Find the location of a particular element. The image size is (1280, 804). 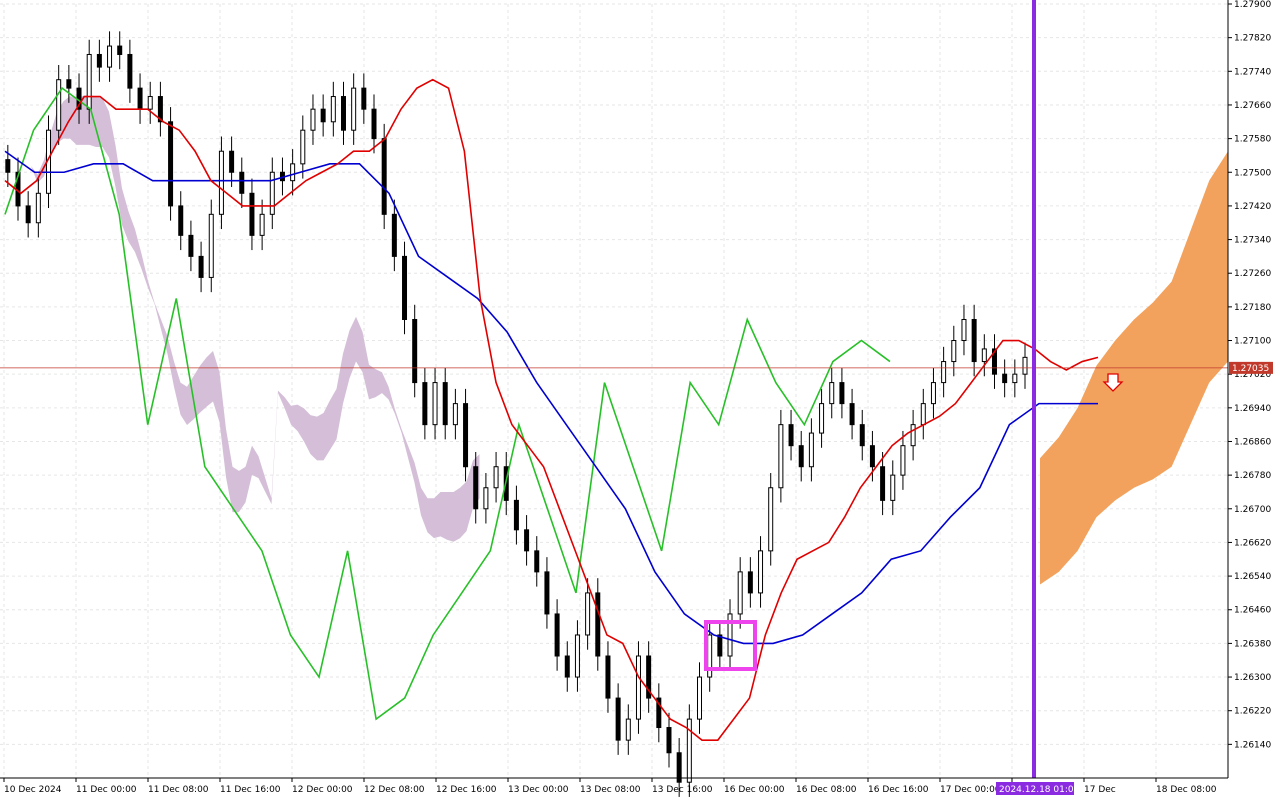

price-tick-label: 1.27580 is located at coordinates (1252, 140).